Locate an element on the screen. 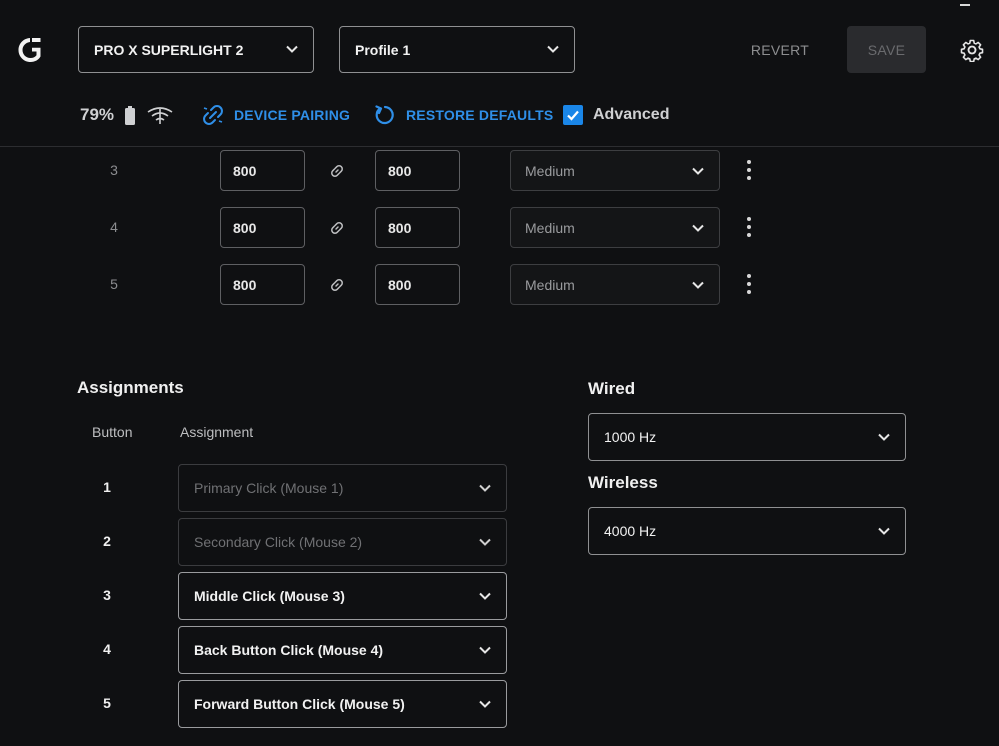 The width and height of the screenshot is (999, 746). dpi-row: 3 800 800 Medium is located at coordinates (499, 171).